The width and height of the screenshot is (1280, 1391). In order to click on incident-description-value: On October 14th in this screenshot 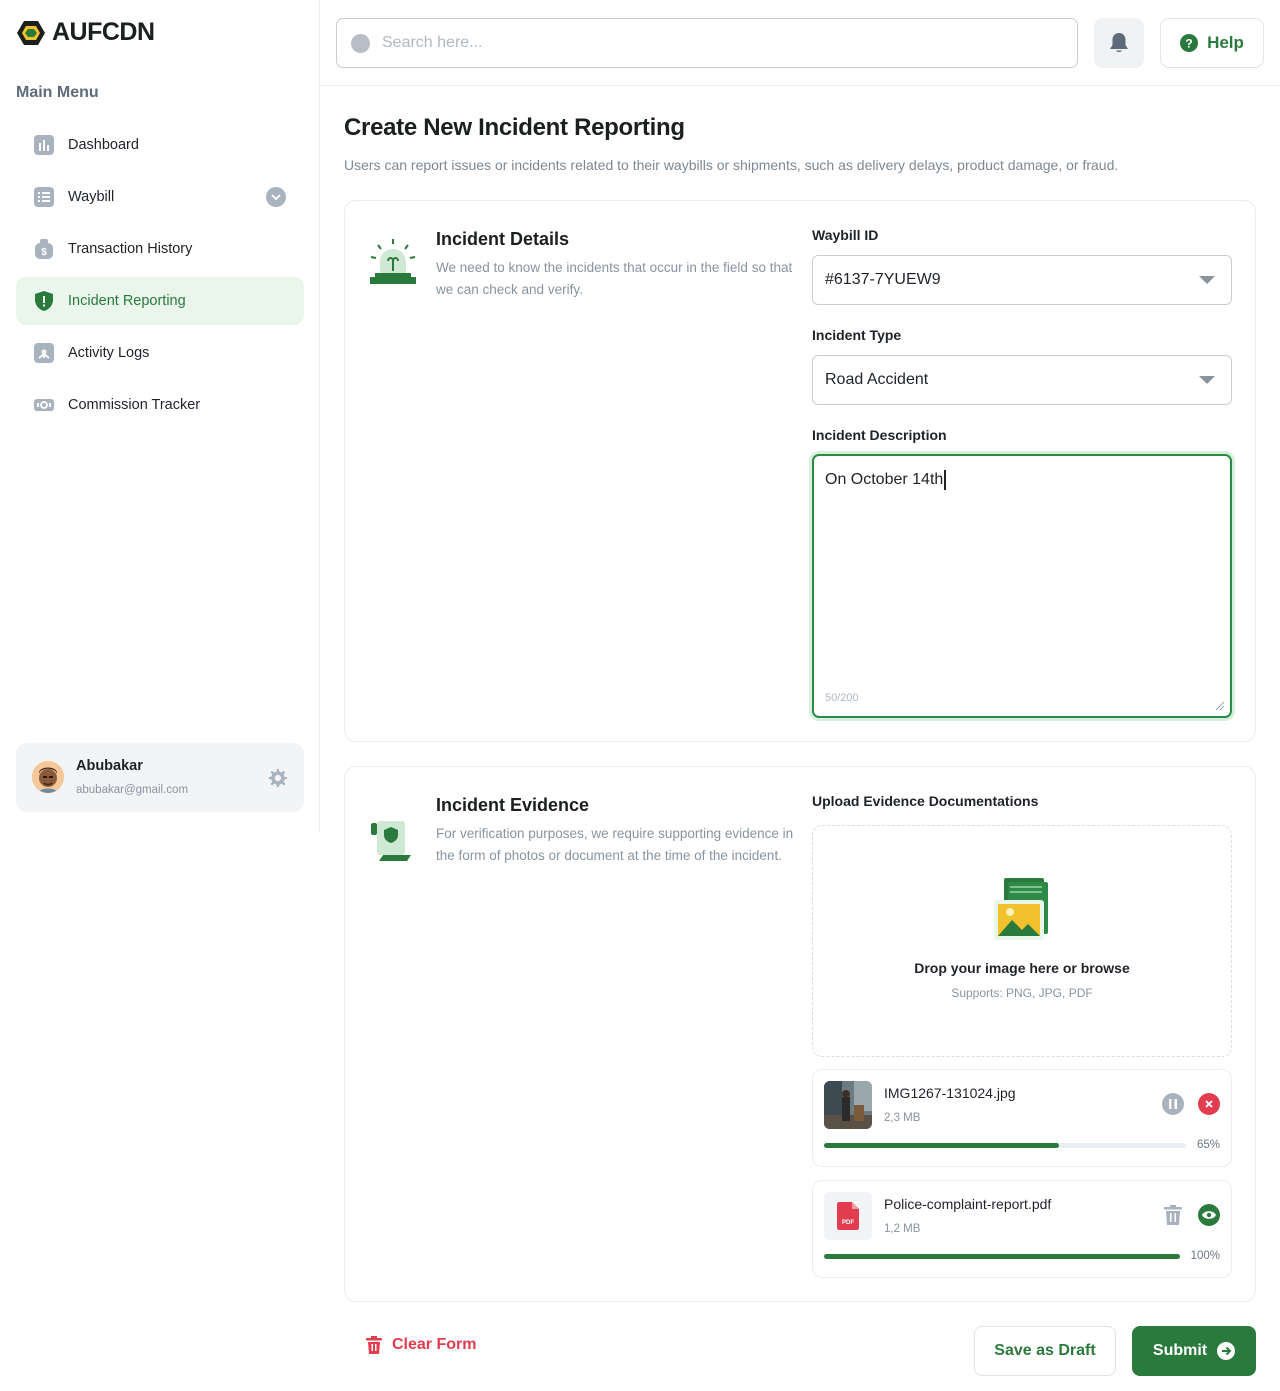, I will do `click(884, 480)`.